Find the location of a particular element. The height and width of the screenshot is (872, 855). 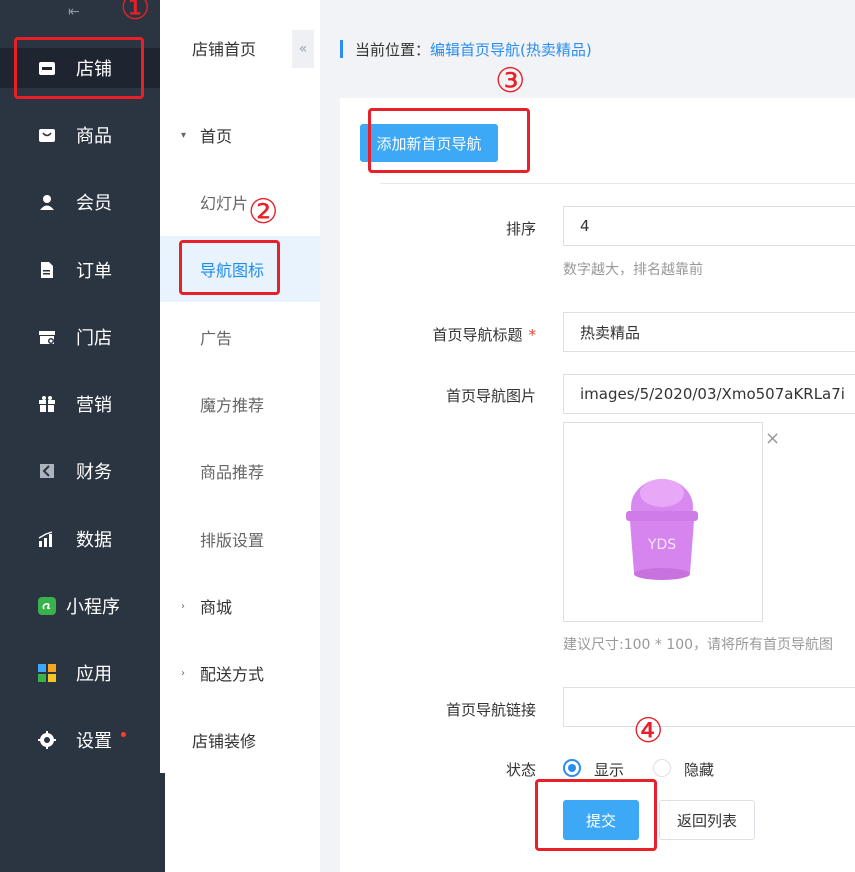

sidebar-item-members: 会员 is located at coordinates (80, 202).